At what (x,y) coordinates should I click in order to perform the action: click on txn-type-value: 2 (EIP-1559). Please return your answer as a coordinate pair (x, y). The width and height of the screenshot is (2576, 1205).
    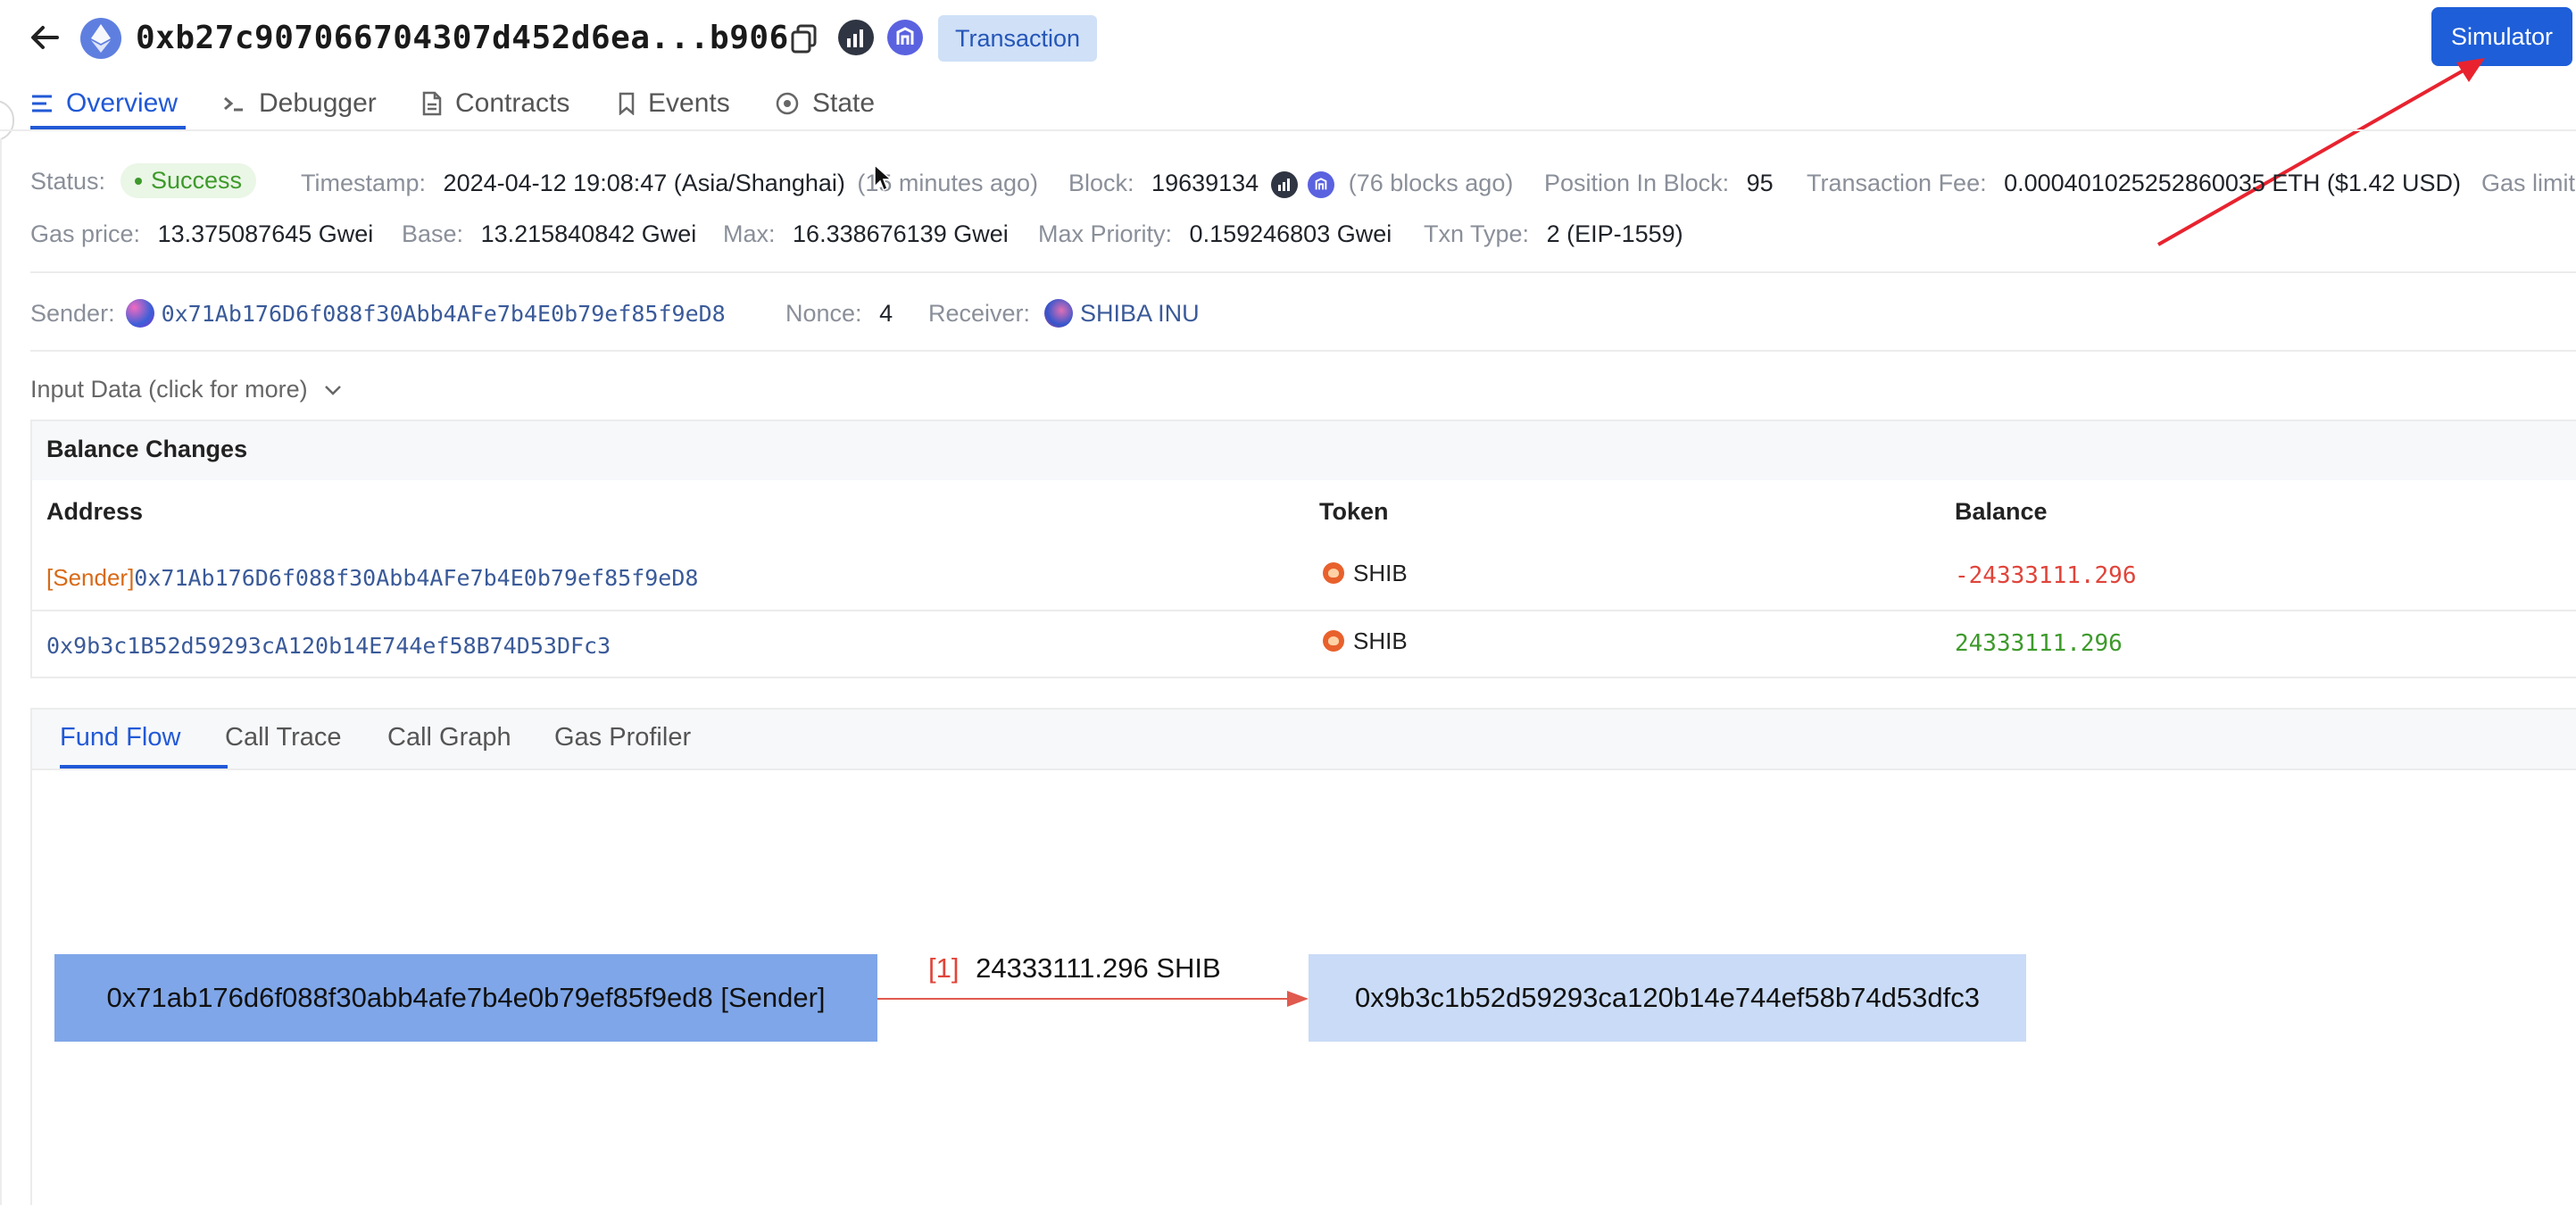
    Looking at the image, I should click on (1615, 233).